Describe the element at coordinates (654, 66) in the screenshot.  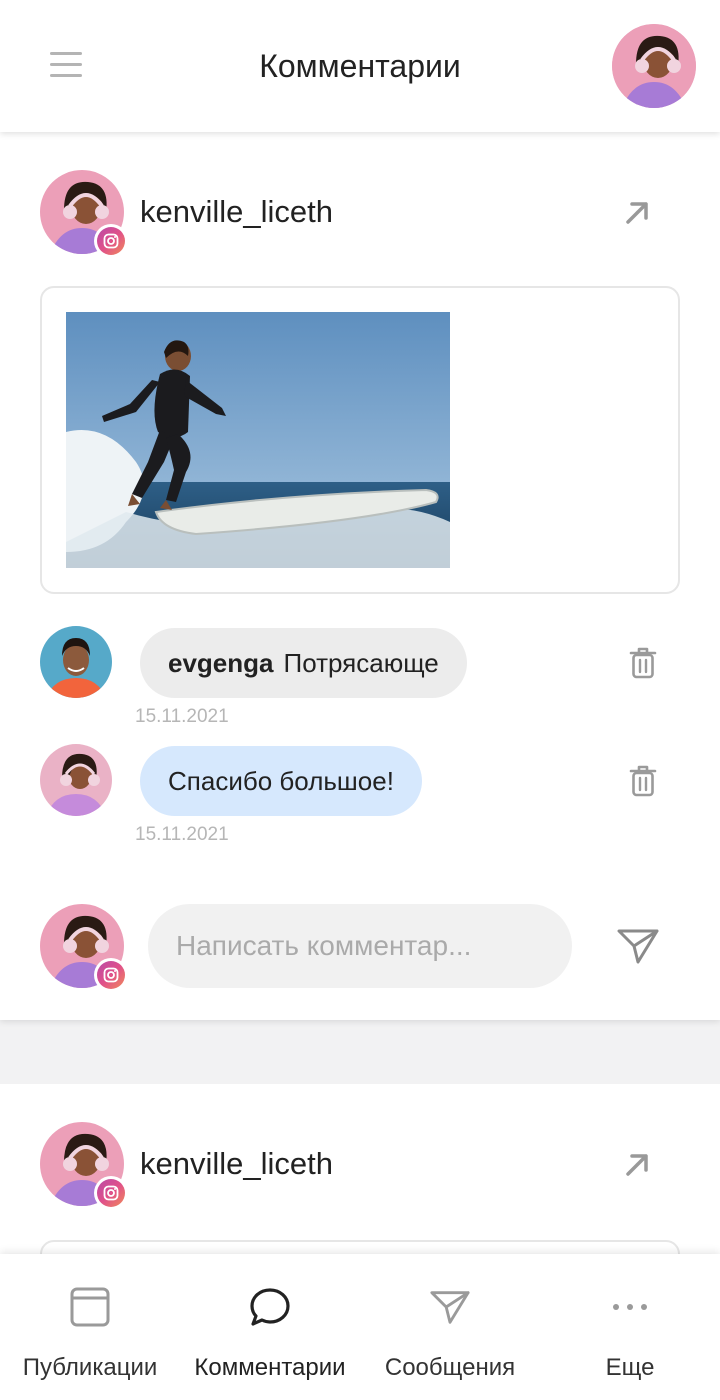
I see `user-avatar` at that location.